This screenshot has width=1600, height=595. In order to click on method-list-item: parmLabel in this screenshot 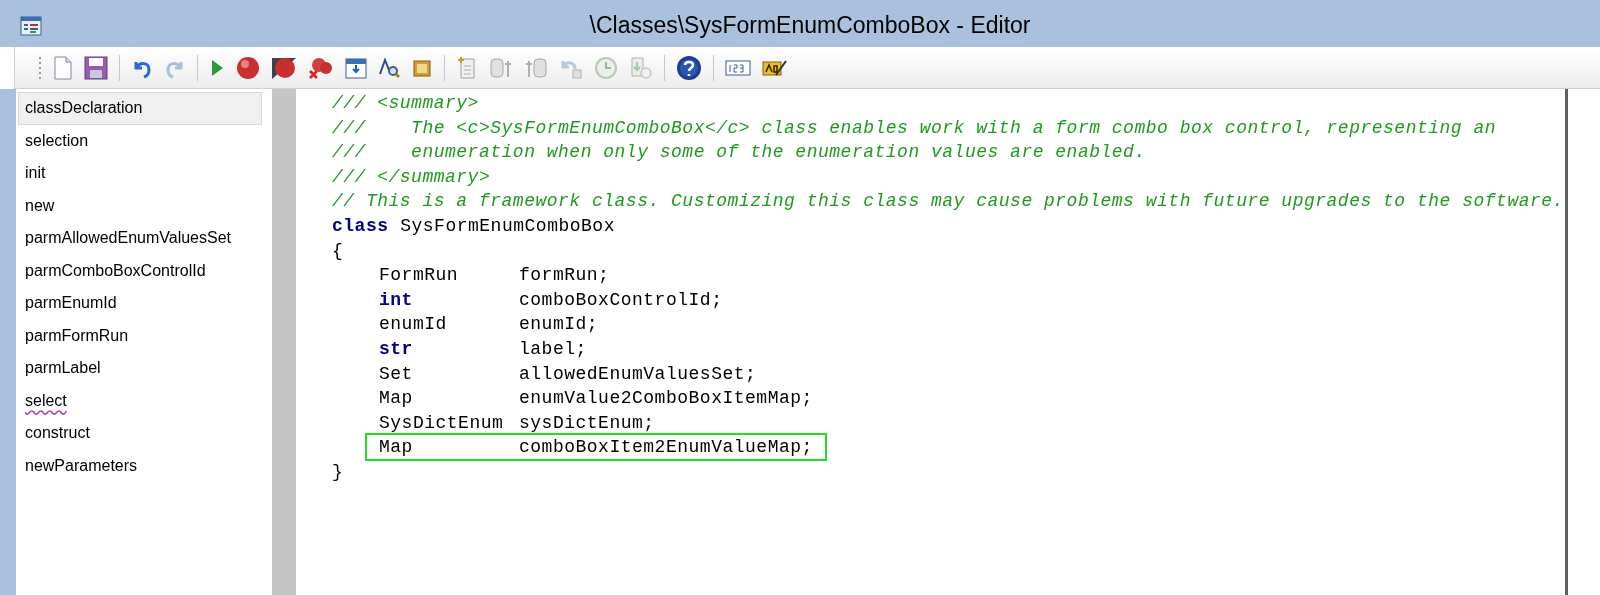, I will do `click(140, 368)`.